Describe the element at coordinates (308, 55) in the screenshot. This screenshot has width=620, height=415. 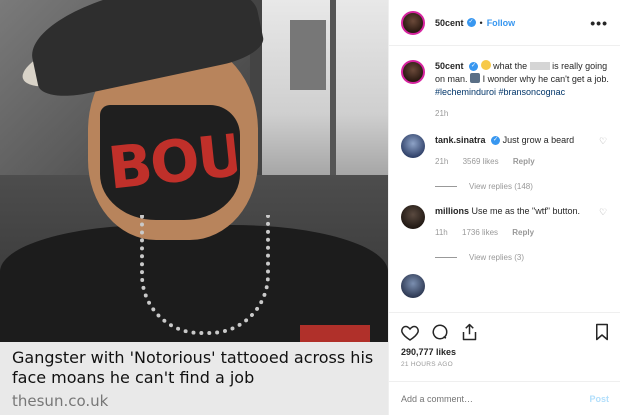
I see `building-background` at that location.